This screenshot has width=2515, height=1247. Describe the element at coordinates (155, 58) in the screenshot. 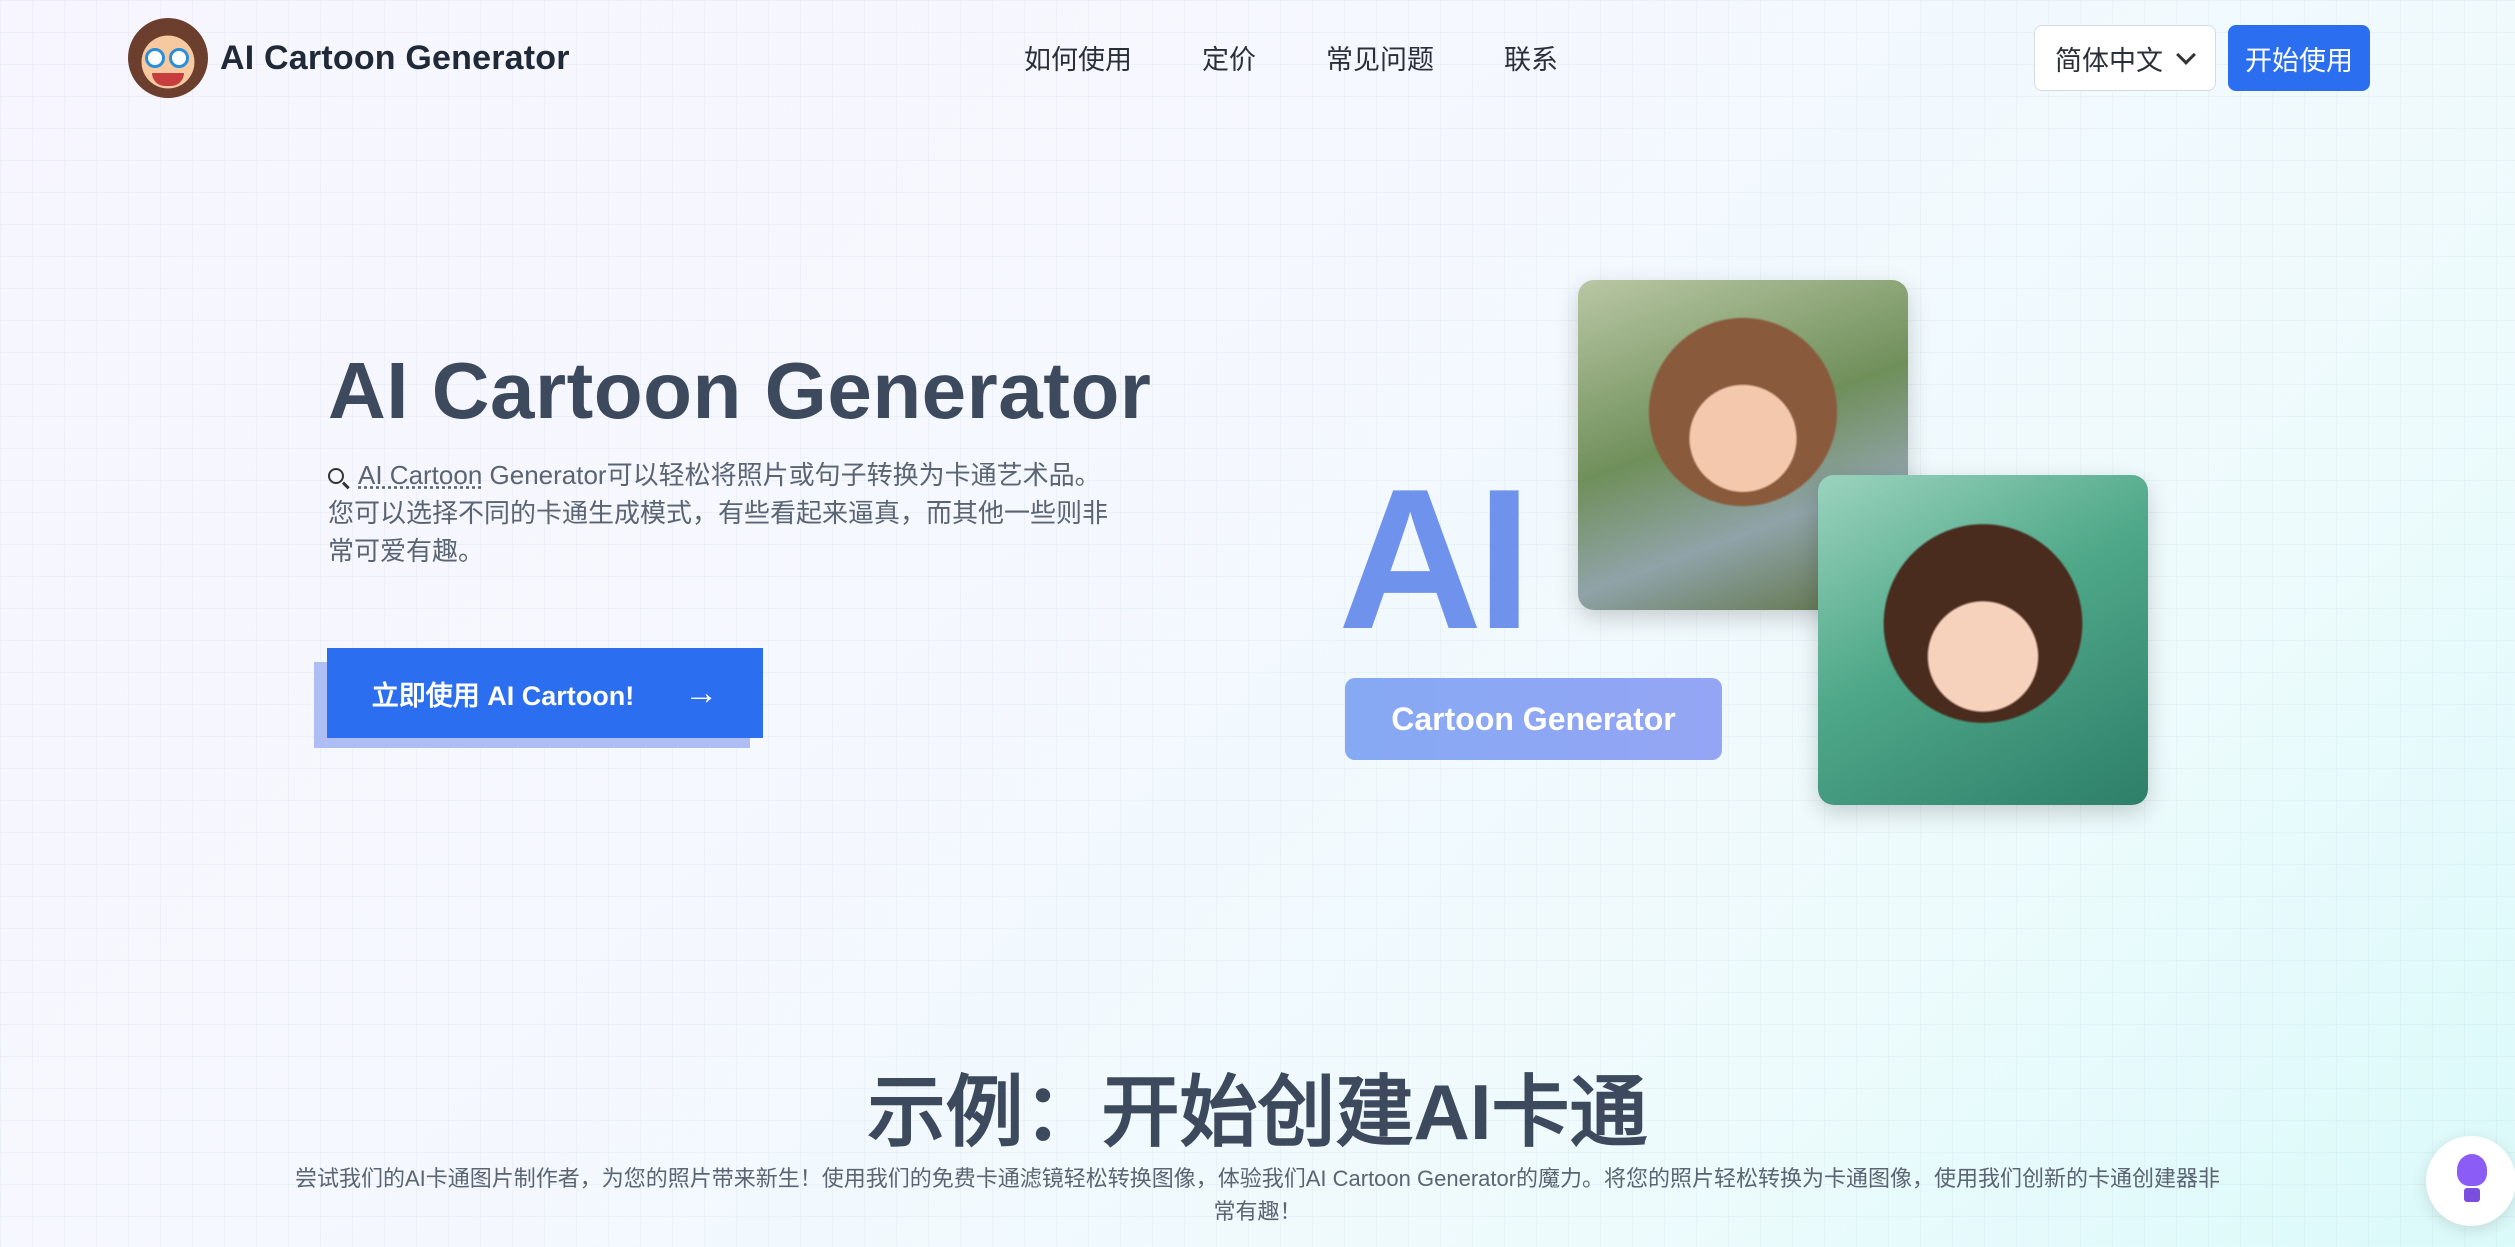

I see `logo-eye-left` at that location.